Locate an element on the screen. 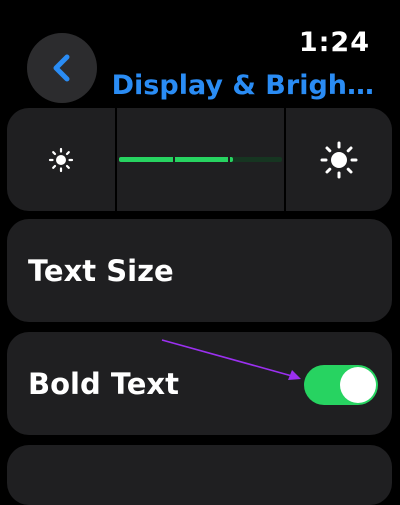 This screenshot has height=505, width=400. brightness-decrease-button is located at coordinates (61, 159).